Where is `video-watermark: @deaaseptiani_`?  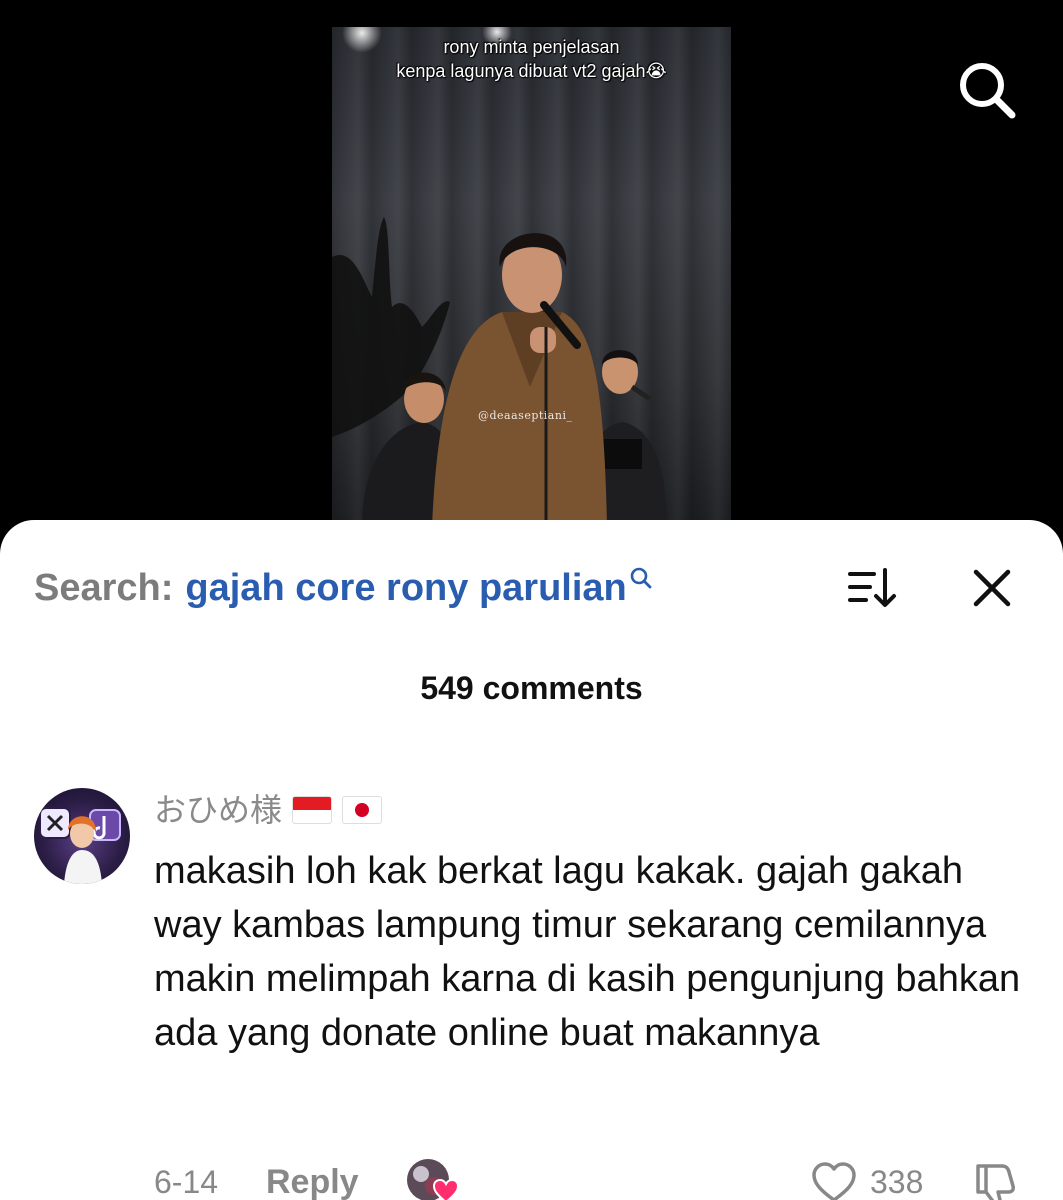
video-watermark: @deaaseptiani_ is located at coordinates (525, 415).